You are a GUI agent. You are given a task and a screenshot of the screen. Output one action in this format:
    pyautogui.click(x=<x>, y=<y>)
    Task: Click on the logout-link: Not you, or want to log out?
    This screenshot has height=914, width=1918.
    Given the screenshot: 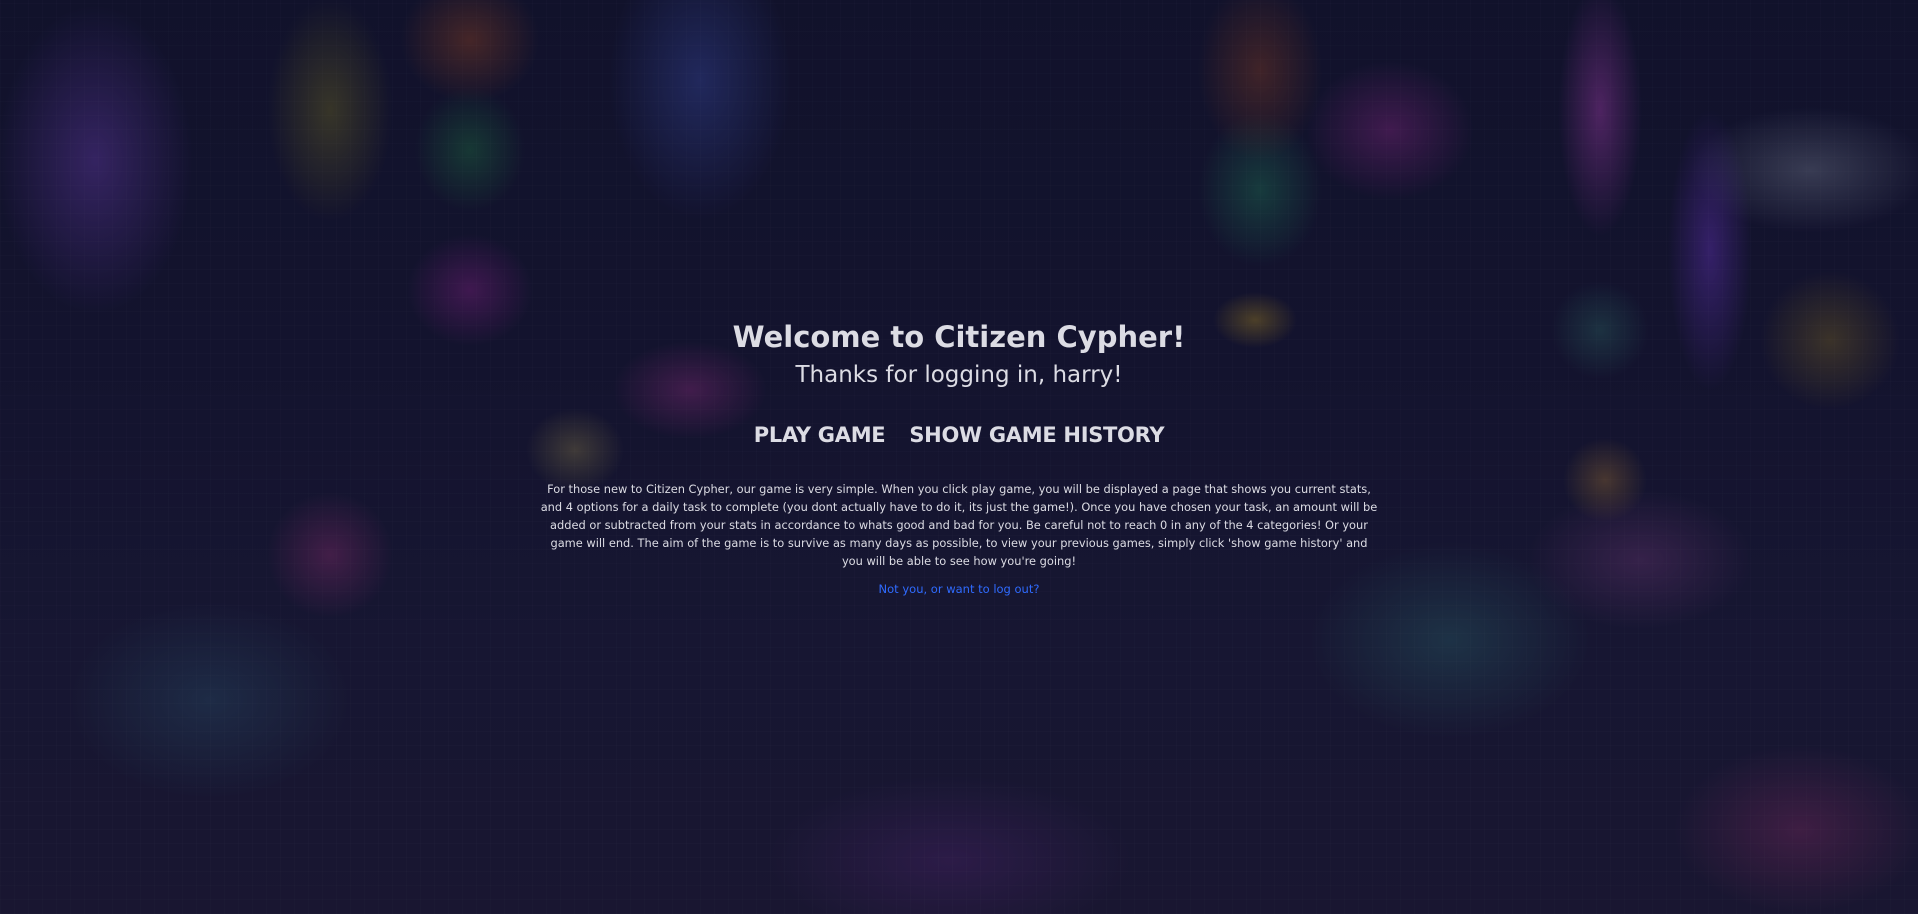 What is the action you would take?
    pyautogui.click(x=959, y=589)
    